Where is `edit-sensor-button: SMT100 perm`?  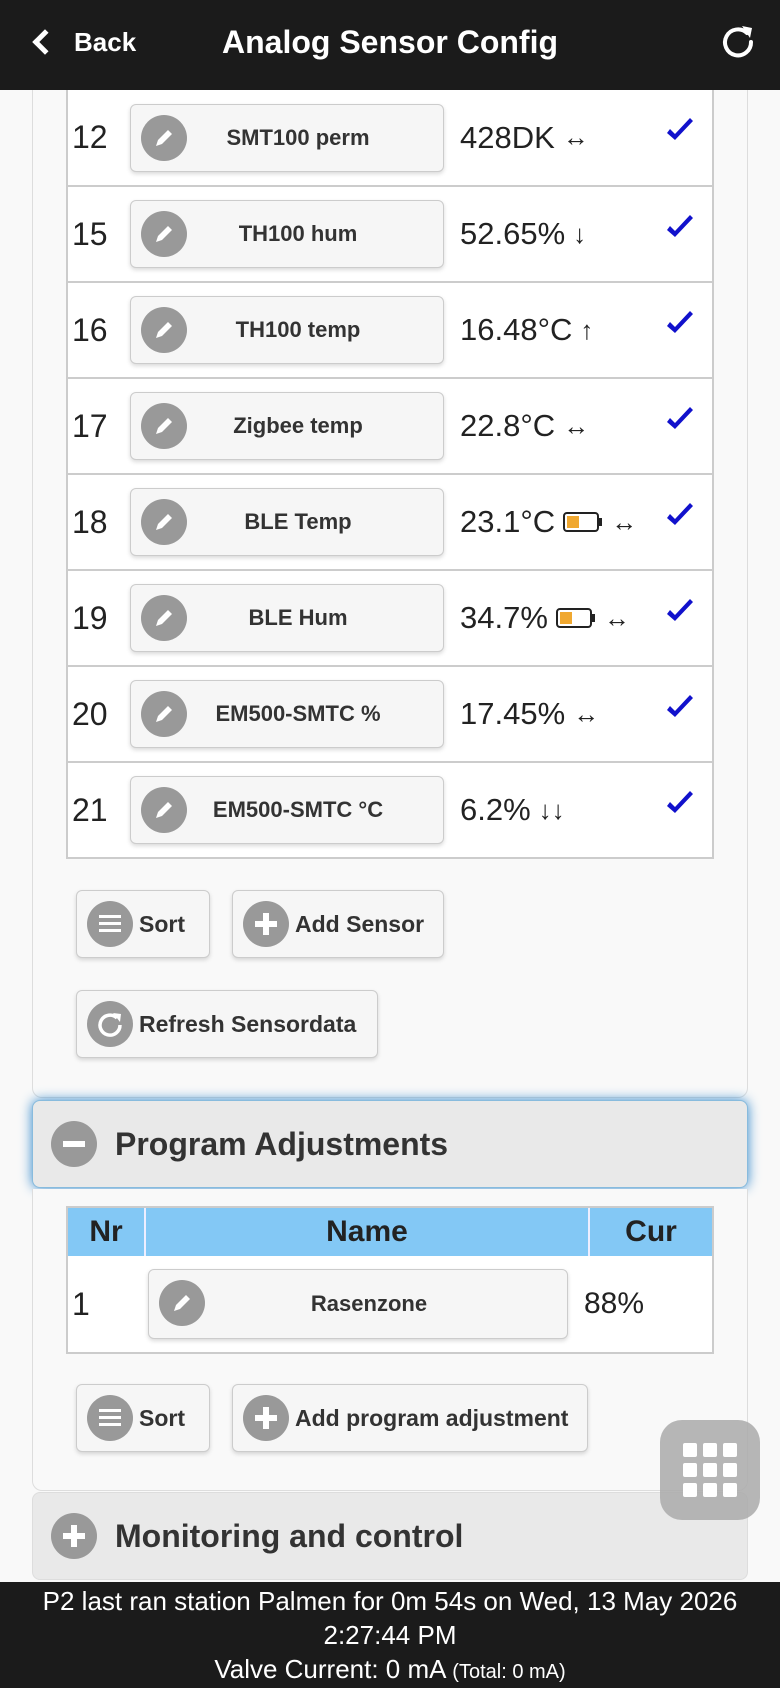 edit-sensor-button: SMT100 perm is located at coordinates (287, 137).